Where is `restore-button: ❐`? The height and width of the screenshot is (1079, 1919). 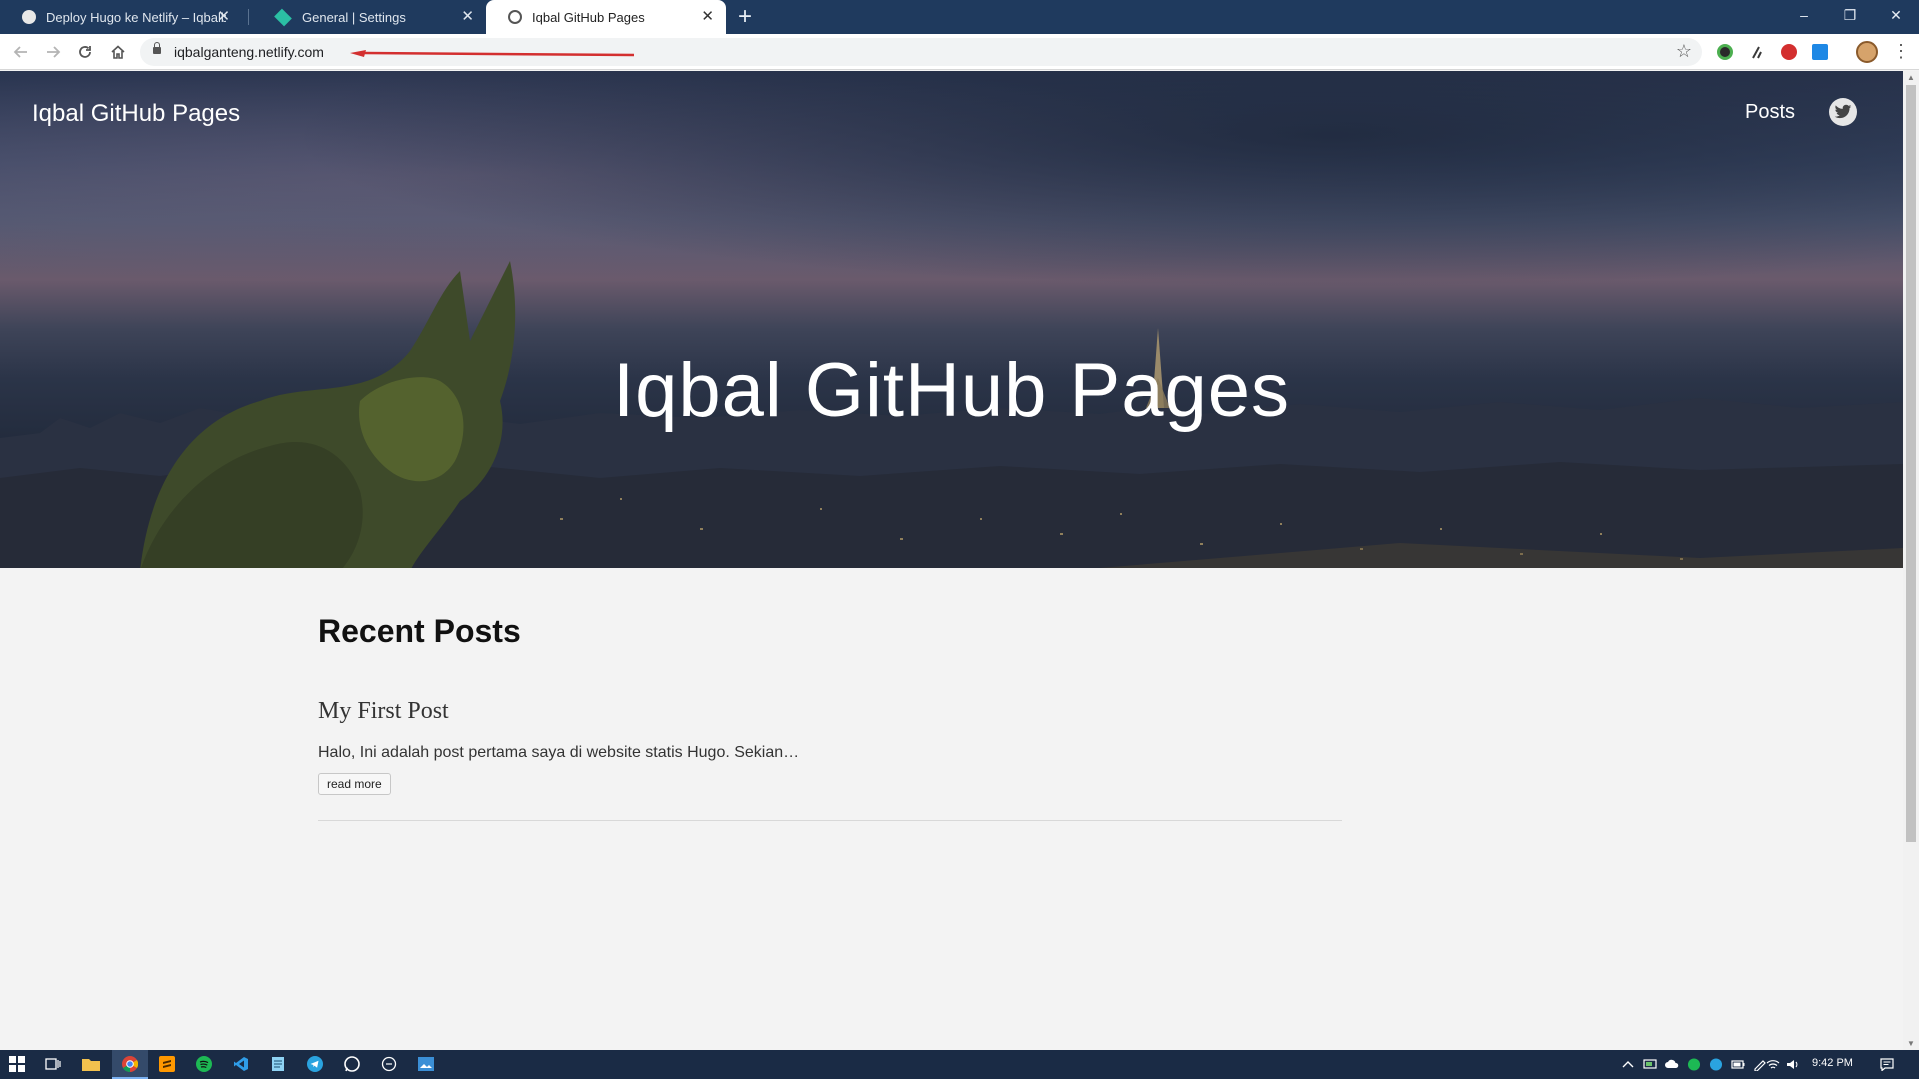
restore-button: ❐ is located at coordinates (1850, 15).